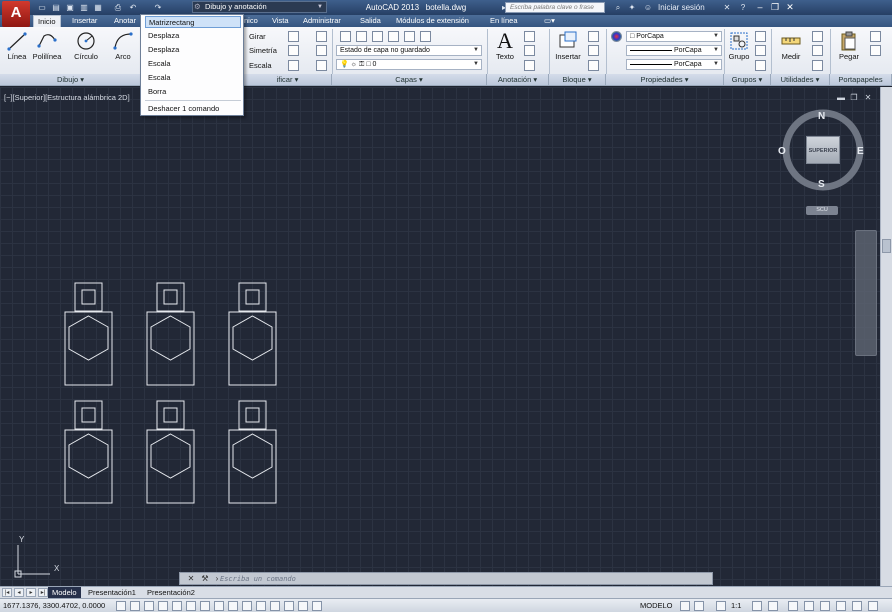  I want to click on model-space-toggle: MODELO, so click(656, 605).